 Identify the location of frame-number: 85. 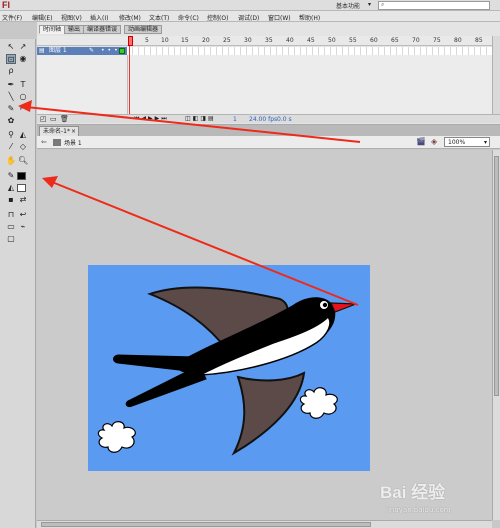
(479, 40).